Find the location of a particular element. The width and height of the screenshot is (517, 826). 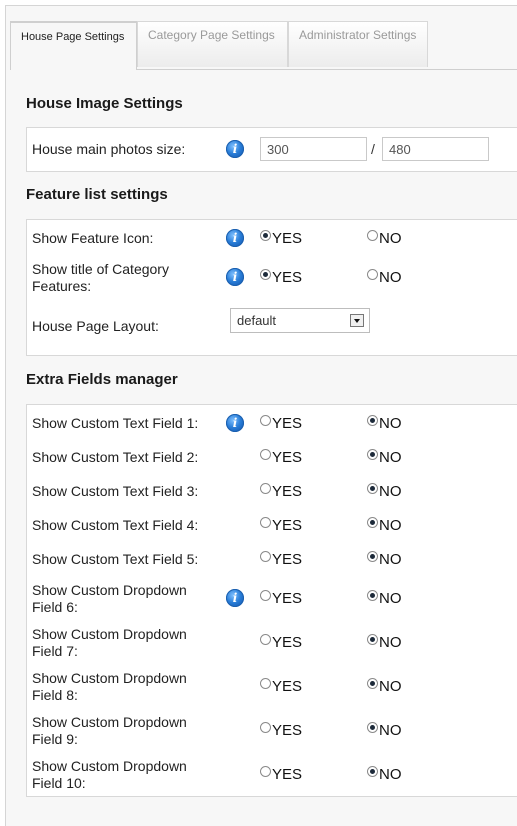

chevron-down-icon is located at coordinates (357, 320).